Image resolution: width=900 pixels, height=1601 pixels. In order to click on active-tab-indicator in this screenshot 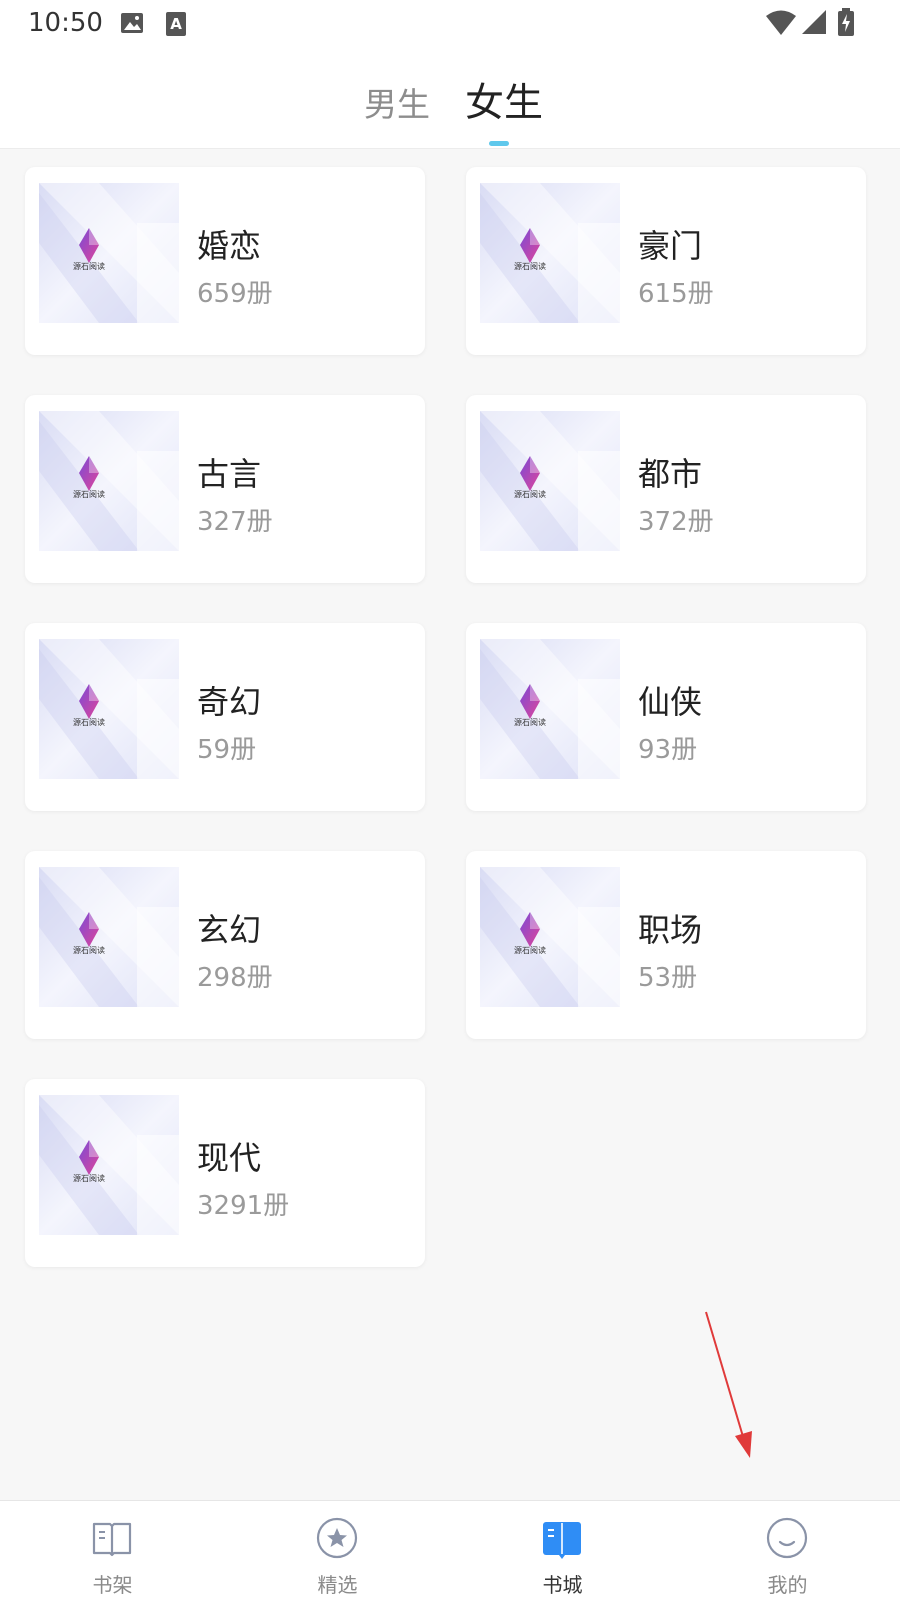, I will do `click(499, 143)`.